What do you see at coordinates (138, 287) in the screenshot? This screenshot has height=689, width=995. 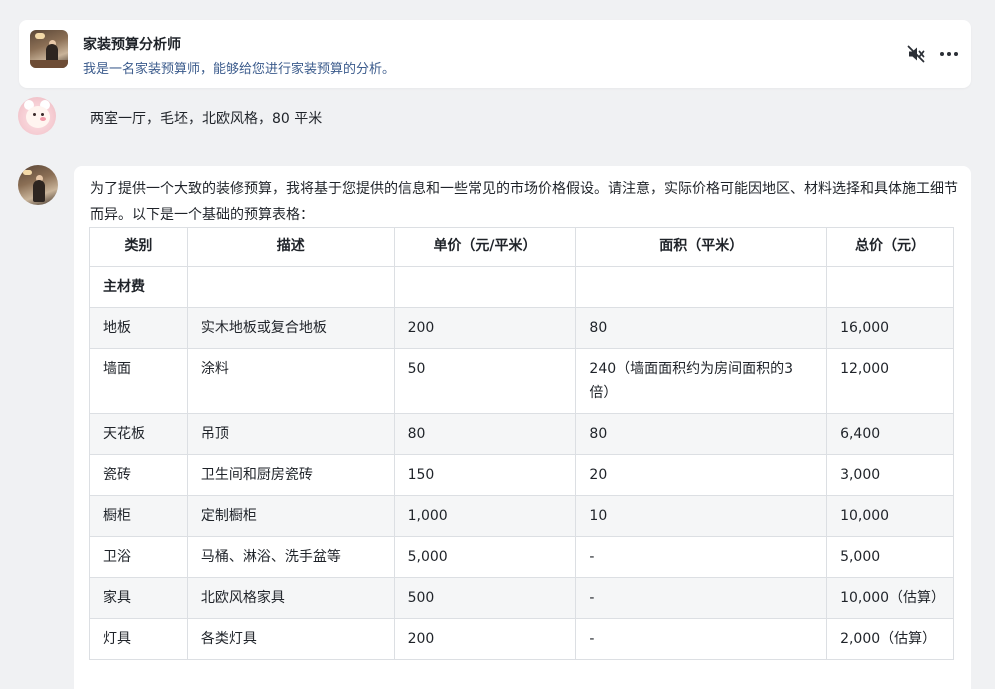 I see `section-label: 主材费` at bounding box center [138, 287].